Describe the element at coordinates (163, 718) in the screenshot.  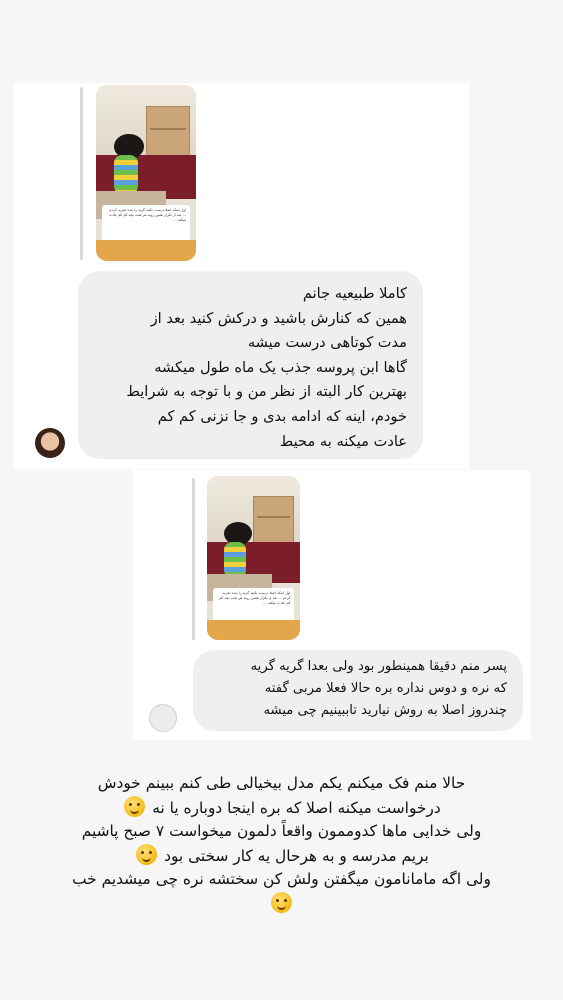
I see `sender-avatar-placeholder` at that location.